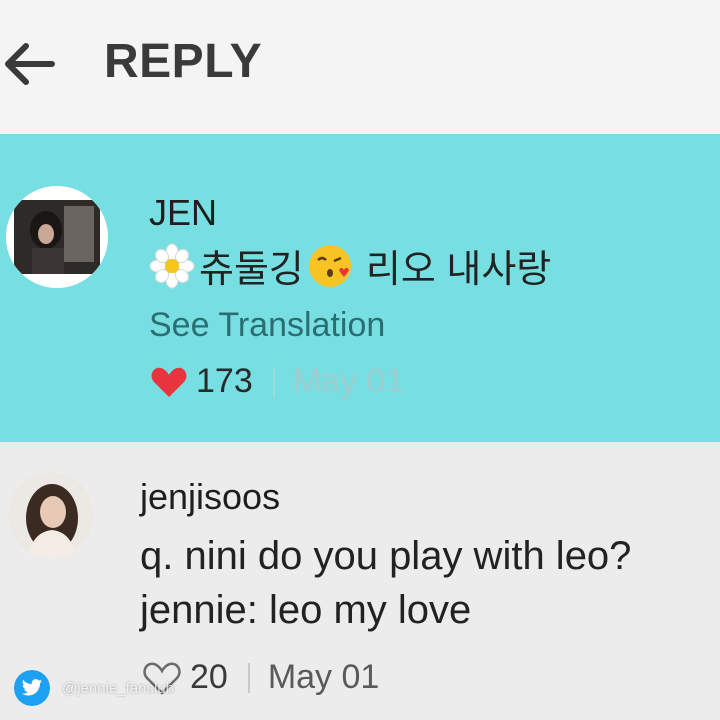 The height and width of the screenshot is (720, 720). What do you see at coordinates (224, 381) in the screenshot?
I see `like-count: 173` at bounding box center [224, 381].